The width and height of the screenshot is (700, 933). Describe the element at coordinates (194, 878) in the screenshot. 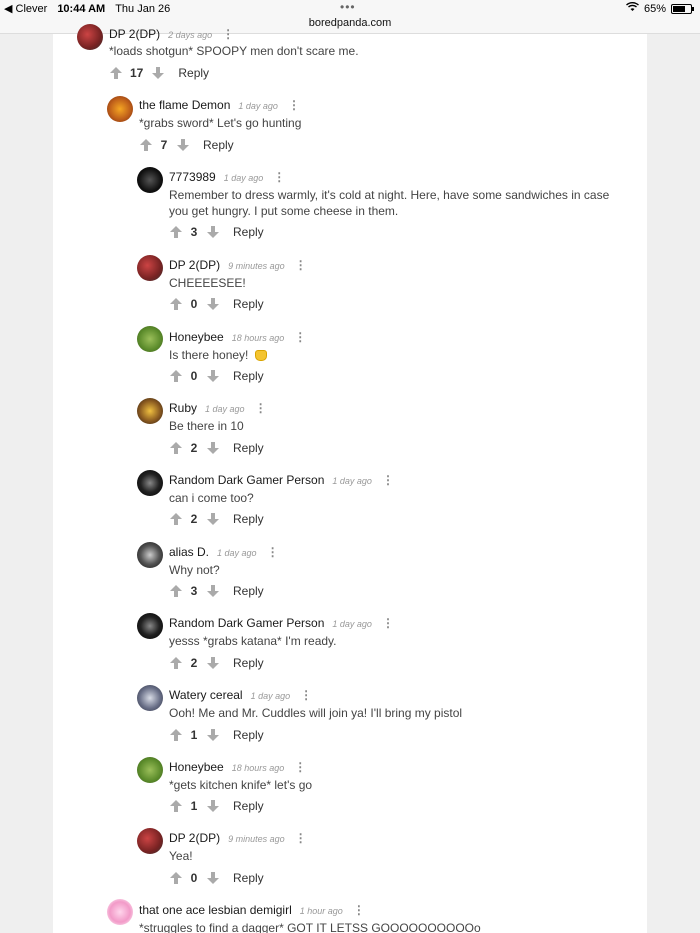

I see `vote-count: 0` at that location.